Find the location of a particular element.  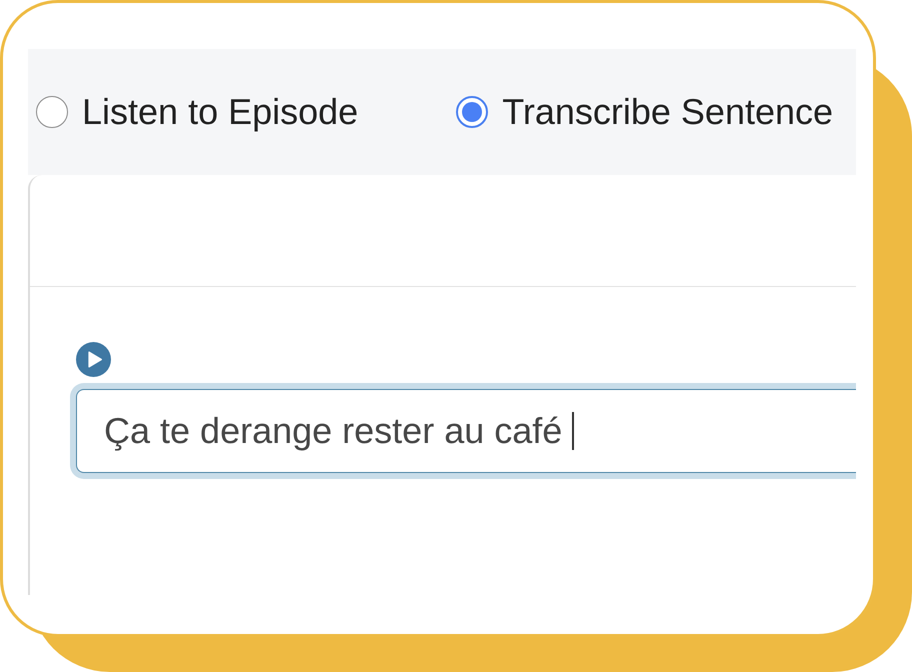

radio-label: Listen to Episode is located at coordinates (220, 112).